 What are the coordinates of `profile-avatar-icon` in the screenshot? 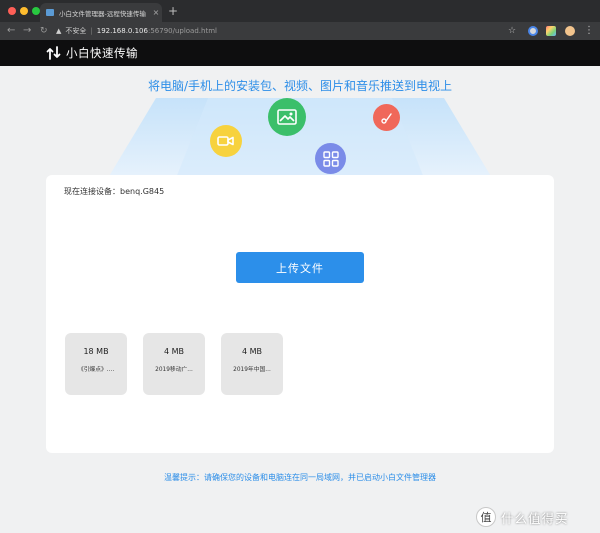 It's located at (570, 31).